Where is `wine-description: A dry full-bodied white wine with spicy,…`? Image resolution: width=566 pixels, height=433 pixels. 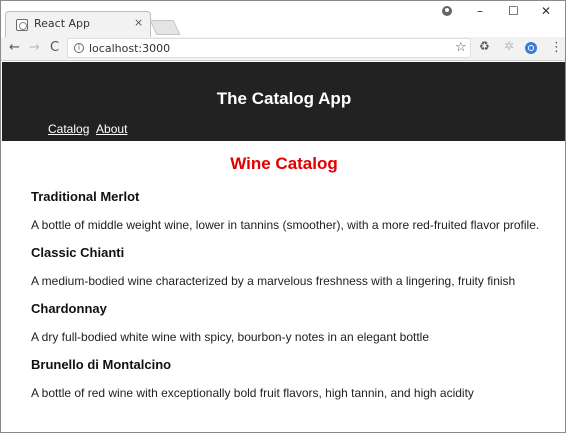
wine-description: A dry full-bodied white wine with spicy,… is located at coordinates (230, 337).